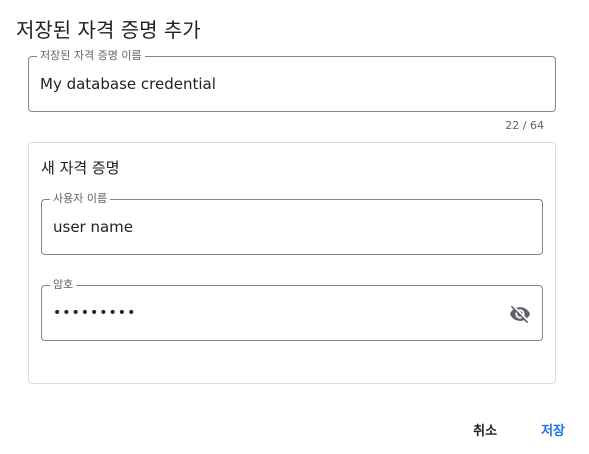 Image resolution: width=589 pixels, height=454 pixels. I want to click on cancel-button: 취소, so click(485, 429).